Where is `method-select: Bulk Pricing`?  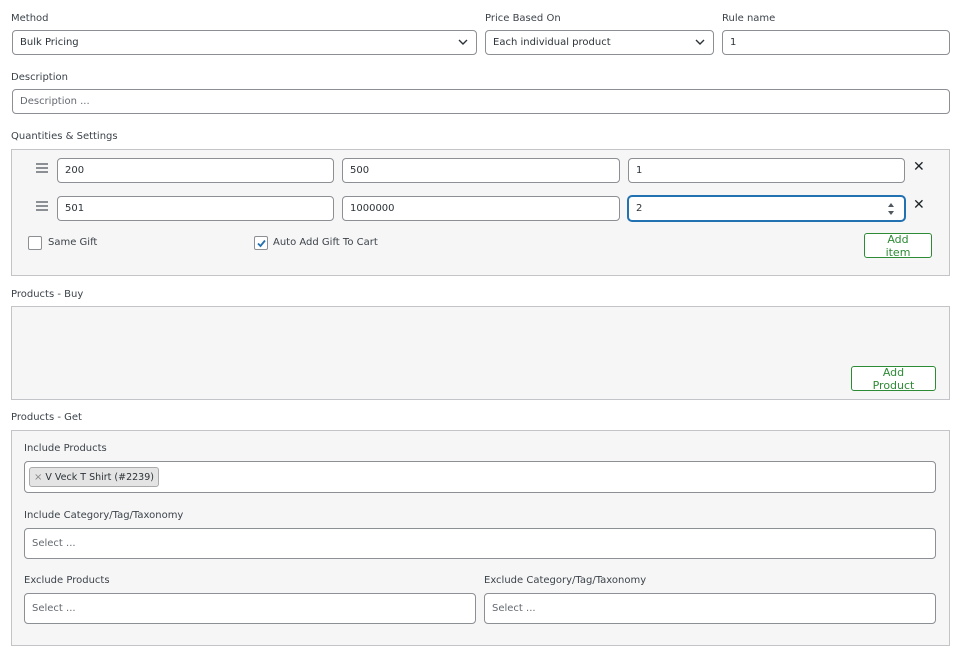 method-select: Bulk Pricing is located at coordinates (244, 42).